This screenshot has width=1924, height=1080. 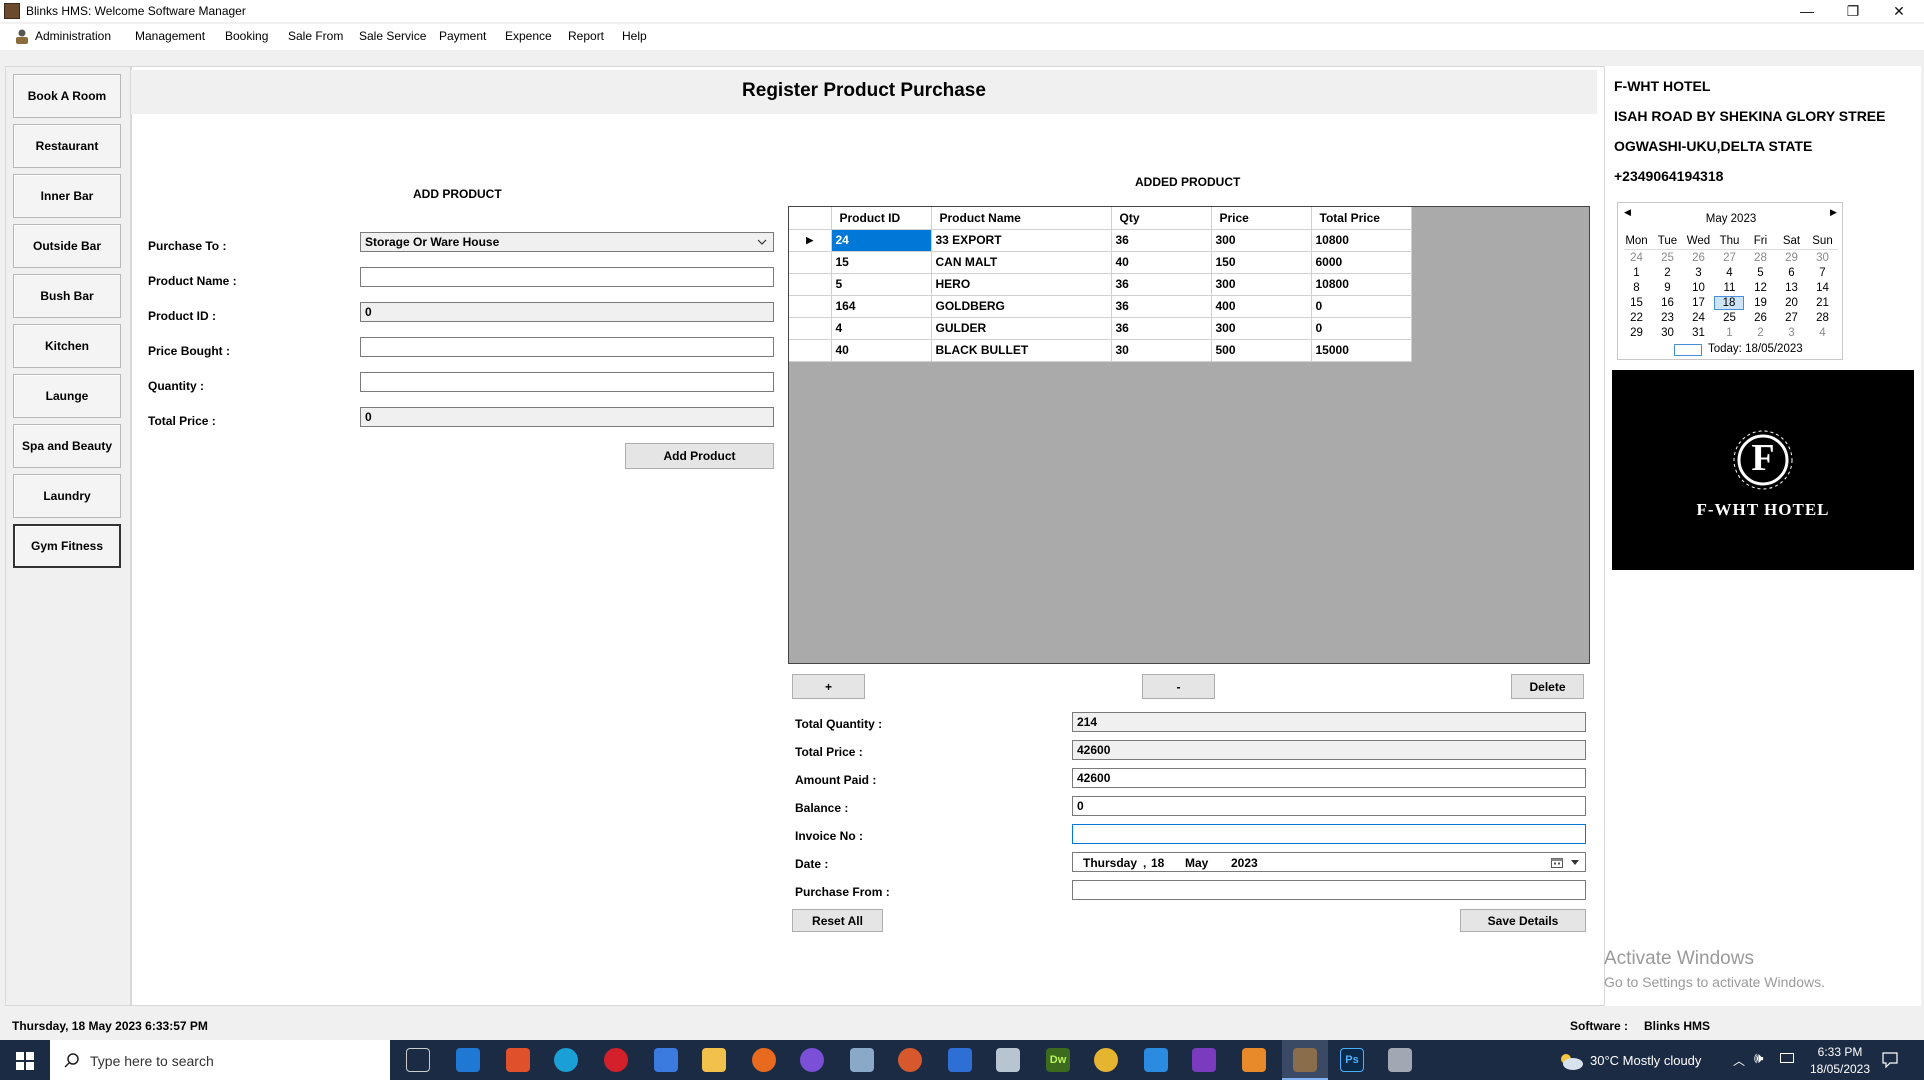 I want to click on table-row: 4 GULDER 36 300 0, so click(x=1100, y=328).